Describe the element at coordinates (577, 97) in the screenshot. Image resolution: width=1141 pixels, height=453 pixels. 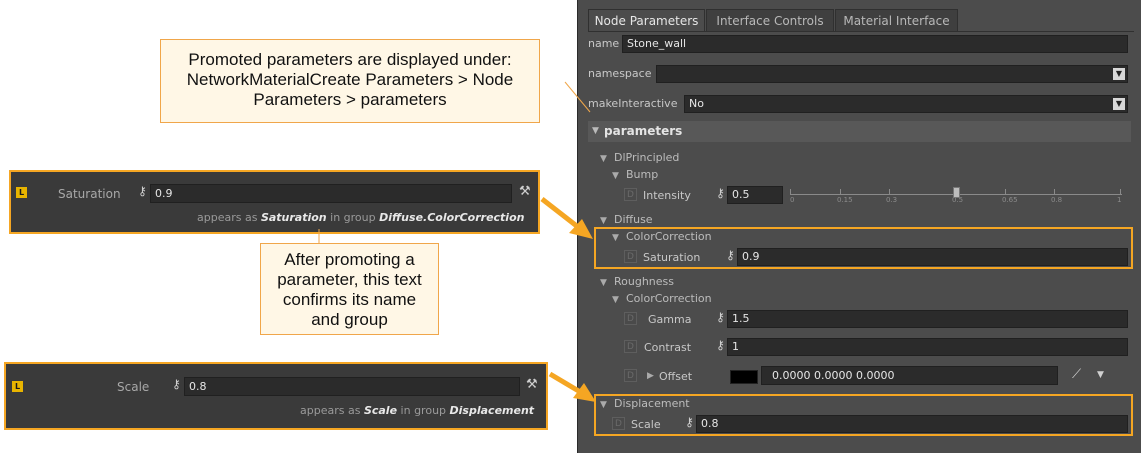
I see `connector-line-top` at that location.